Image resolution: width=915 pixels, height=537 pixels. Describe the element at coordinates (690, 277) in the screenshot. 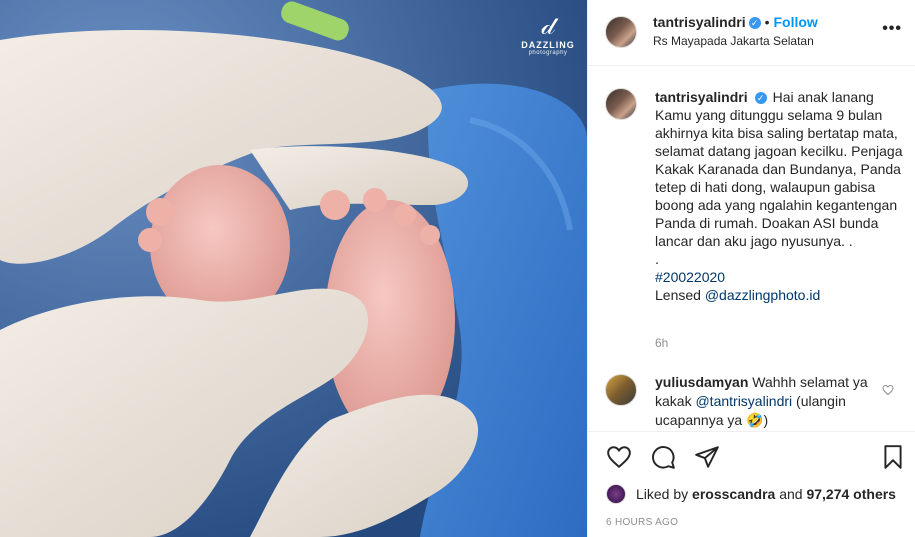

I see `hashtag-link: #20022020` at that location.